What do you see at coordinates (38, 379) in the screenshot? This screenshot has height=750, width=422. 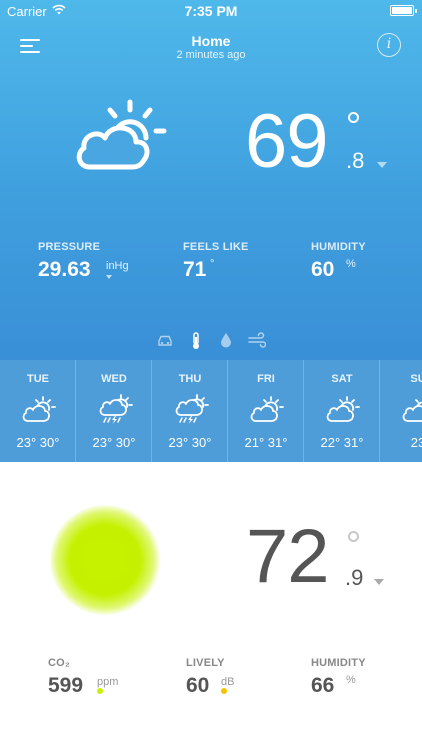 I see `forecast-day-name: TUE` at bounding box center [38, 379].